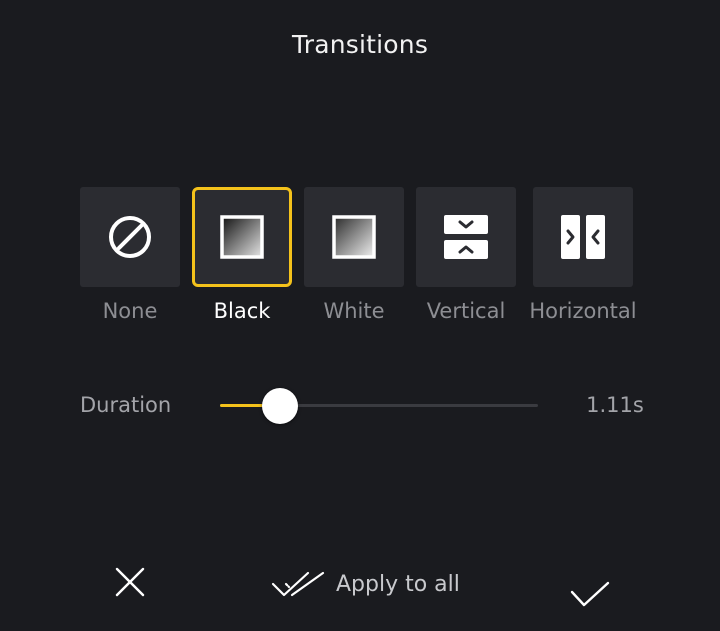  I want to click on vertical-split-icon, so click(466, 237).